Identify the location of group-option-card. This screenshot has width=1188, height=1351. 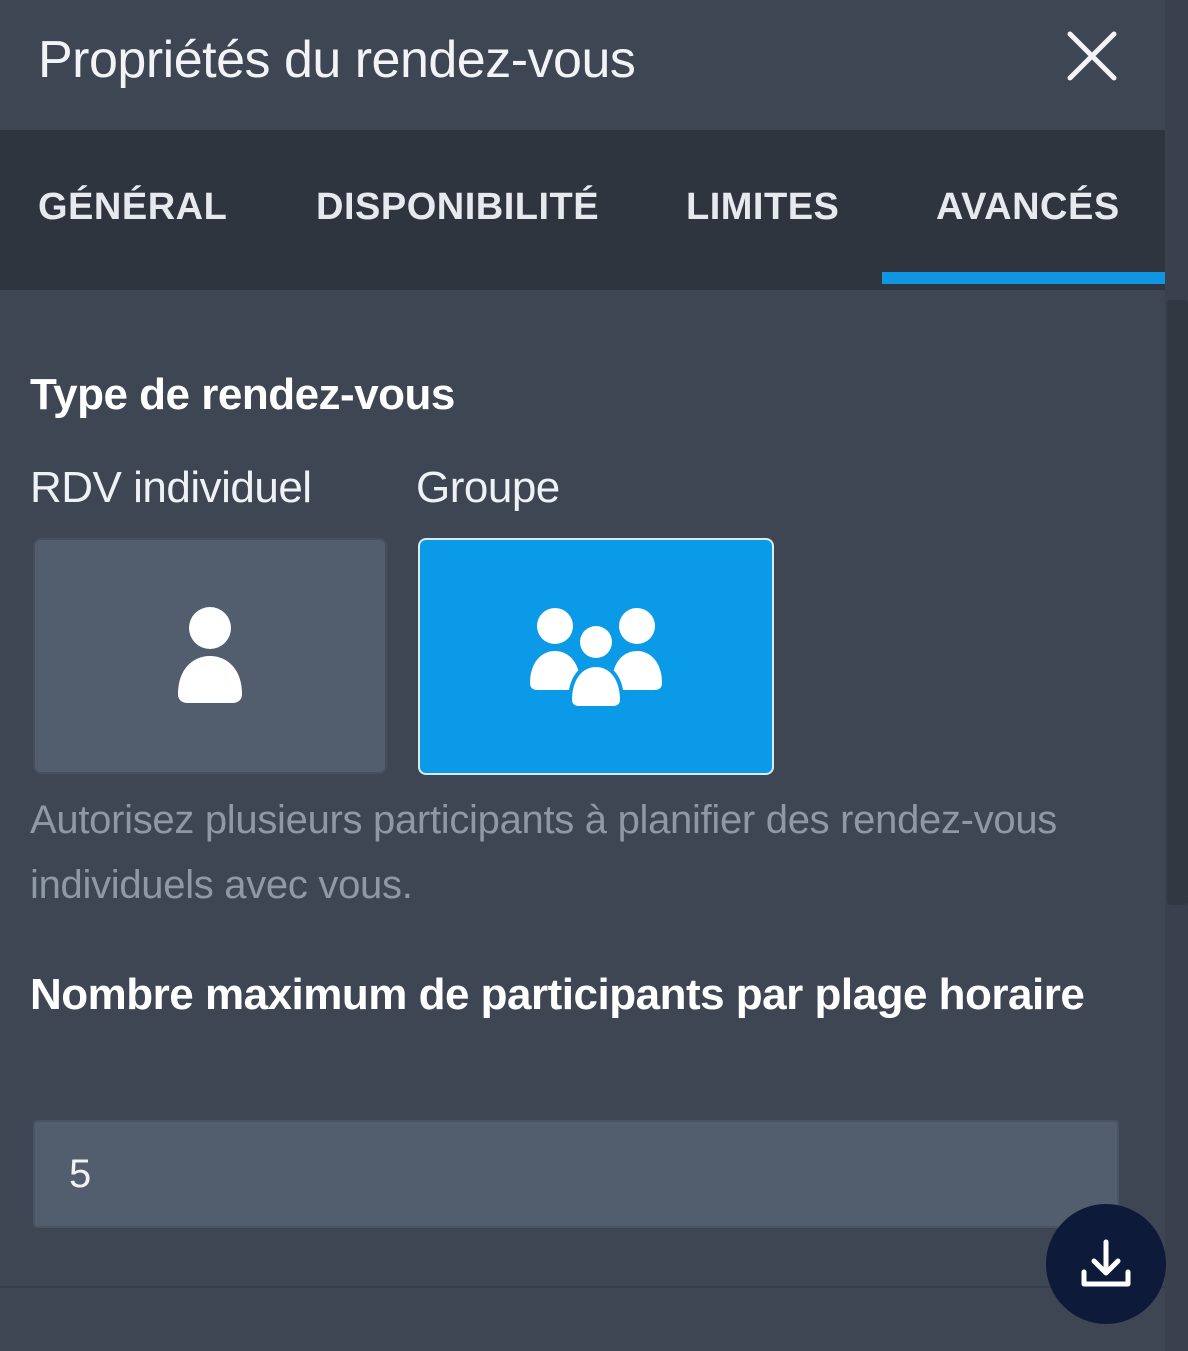
(596, 656).